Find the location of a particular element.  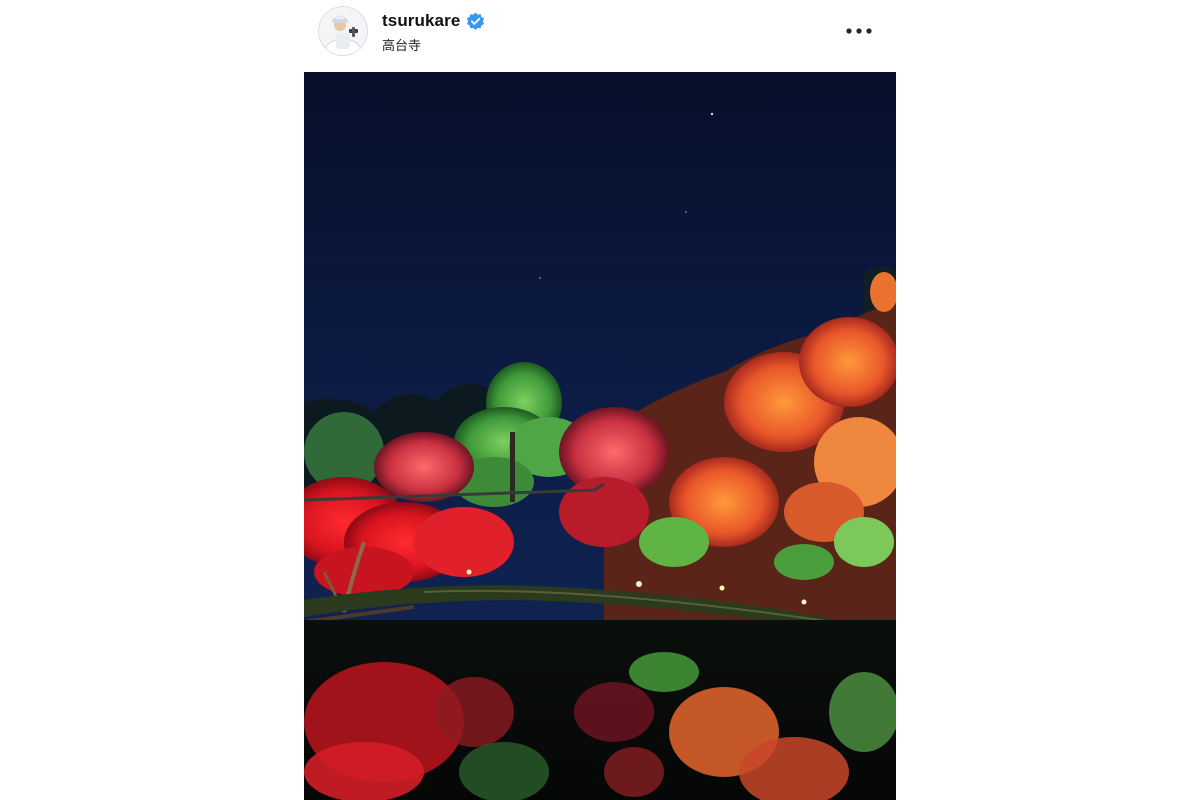

more-options-button is located at coordinates (859, 31).